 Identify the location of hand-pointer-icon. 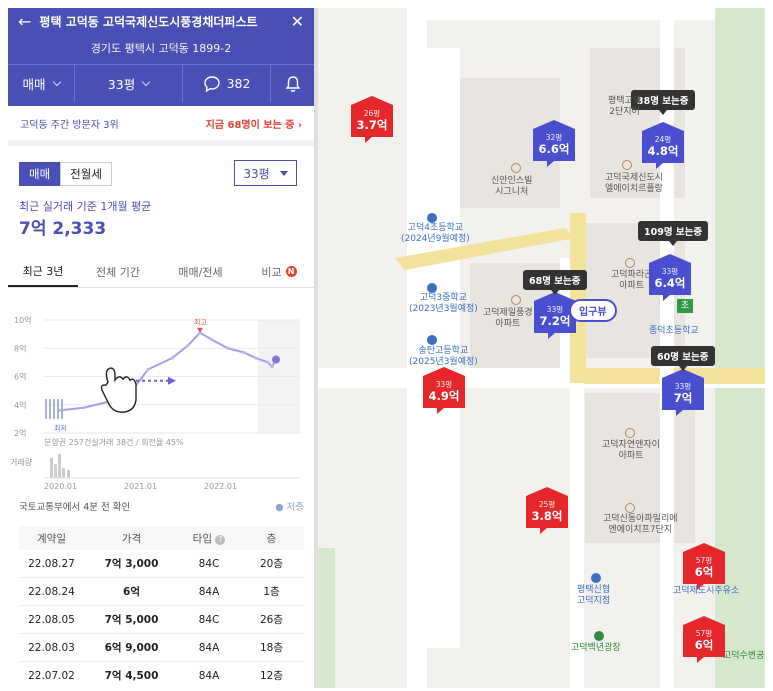
(118, 390).